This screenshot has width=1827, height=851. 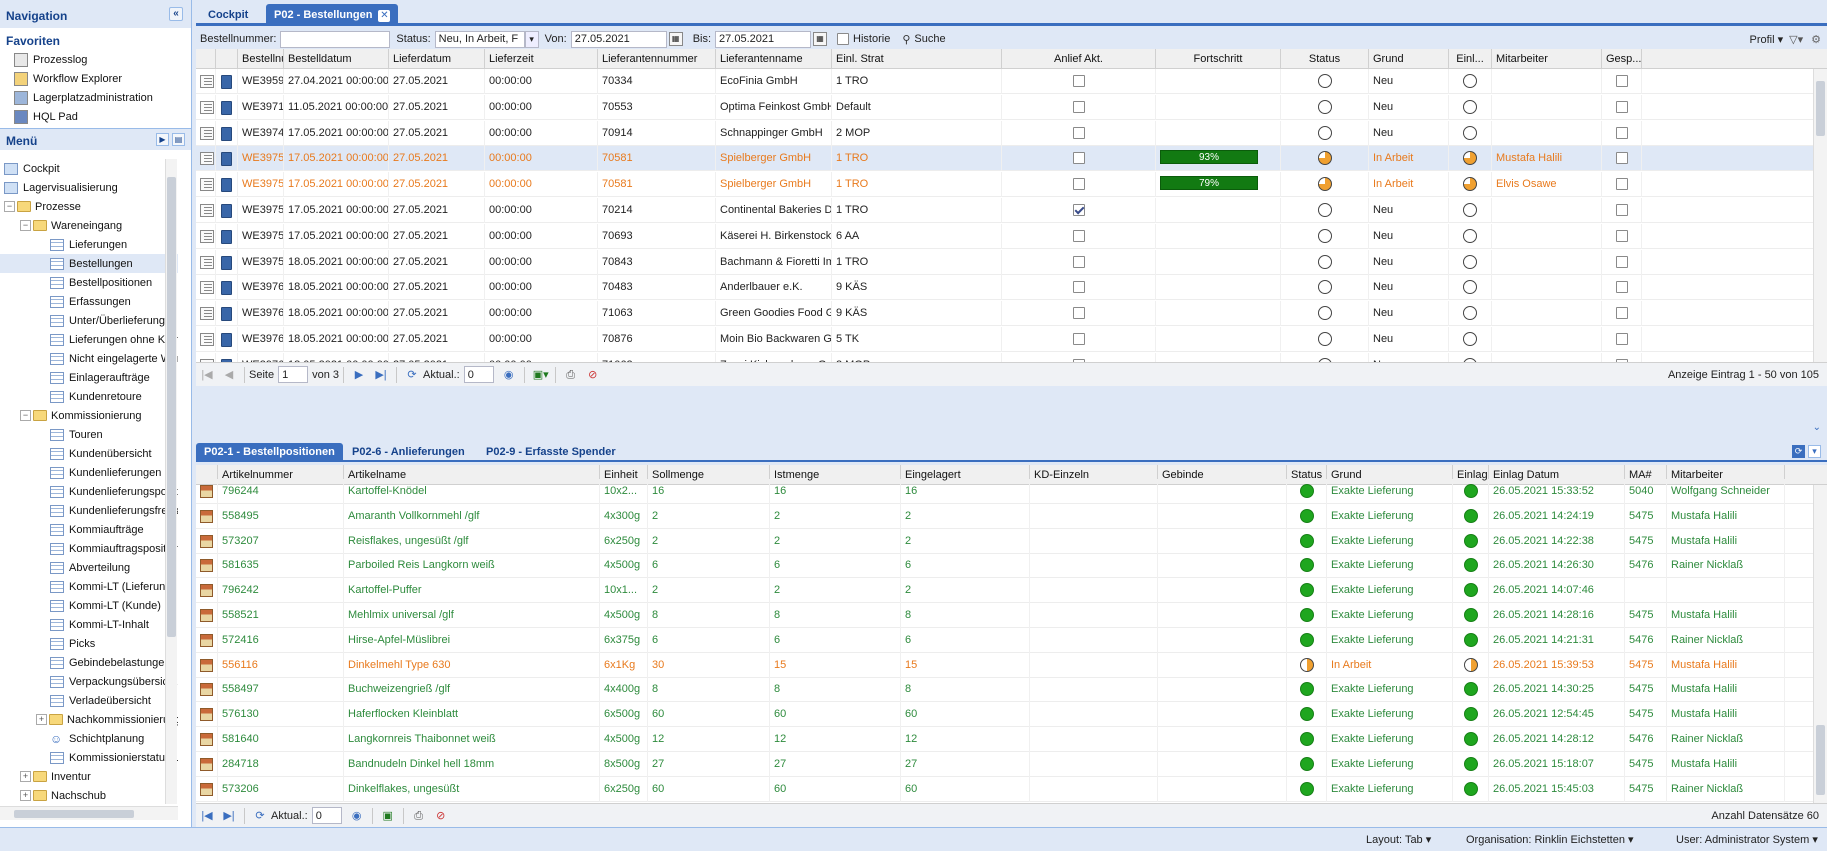 I want to click on print-icon: ⎙, so click(x=419, y=816).